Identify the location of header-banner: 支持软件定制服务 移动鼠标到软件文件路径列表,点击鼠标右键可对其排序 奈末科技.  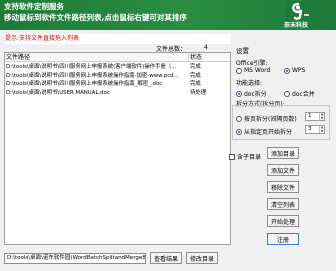
(168, 15).